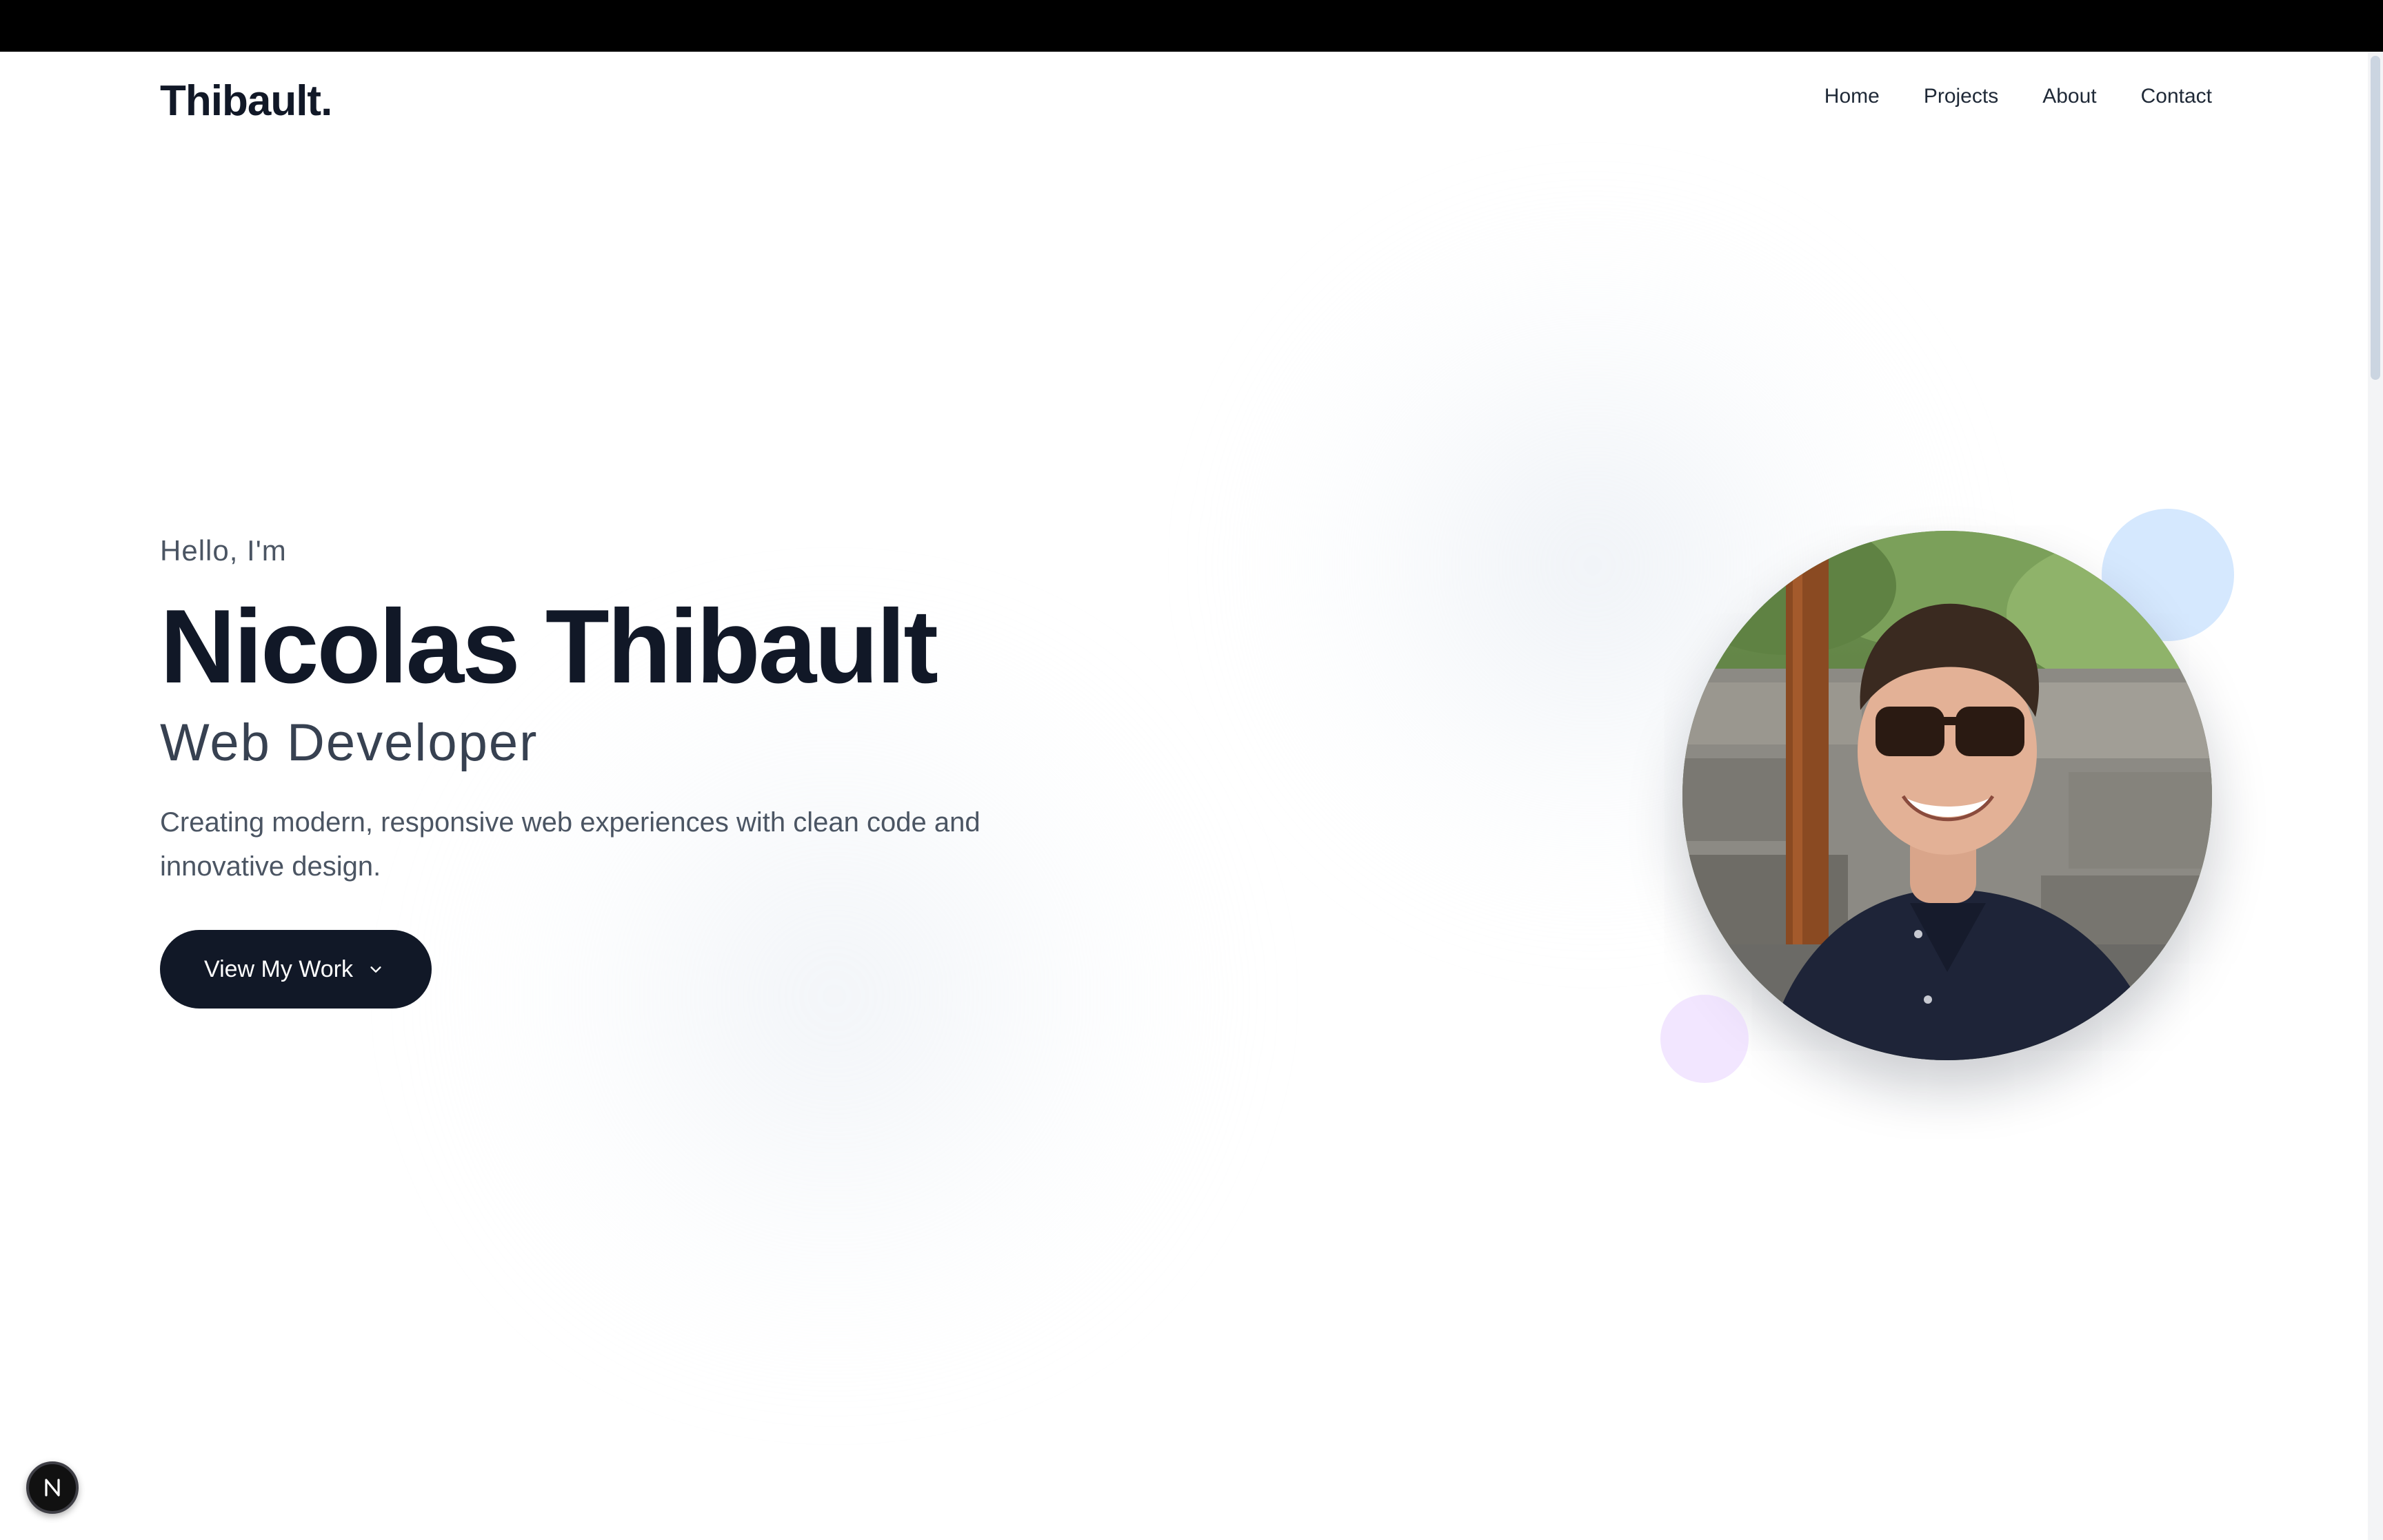 This screenshot has width=2383, height=1540. What do you see at coordinates (246, 101) in the screenshot?
I see `site-logo: Thibault.` at bounding box center [246, 101].